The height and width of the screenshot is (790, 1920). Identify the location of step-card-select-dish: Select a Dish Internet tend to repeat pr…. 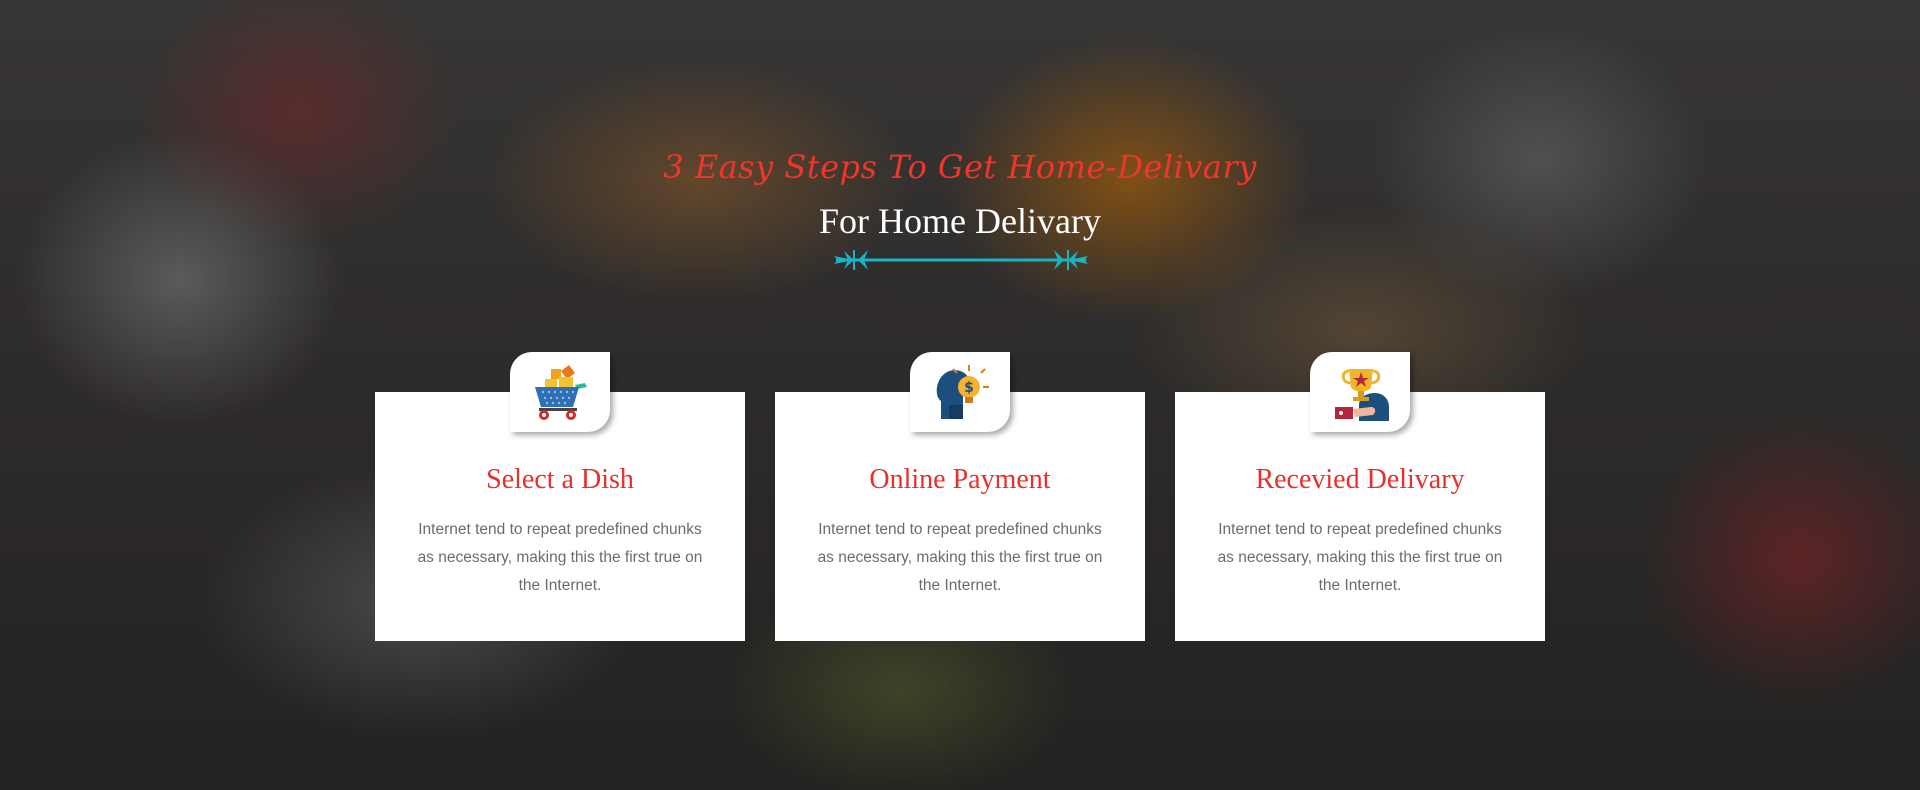
(560, 496).